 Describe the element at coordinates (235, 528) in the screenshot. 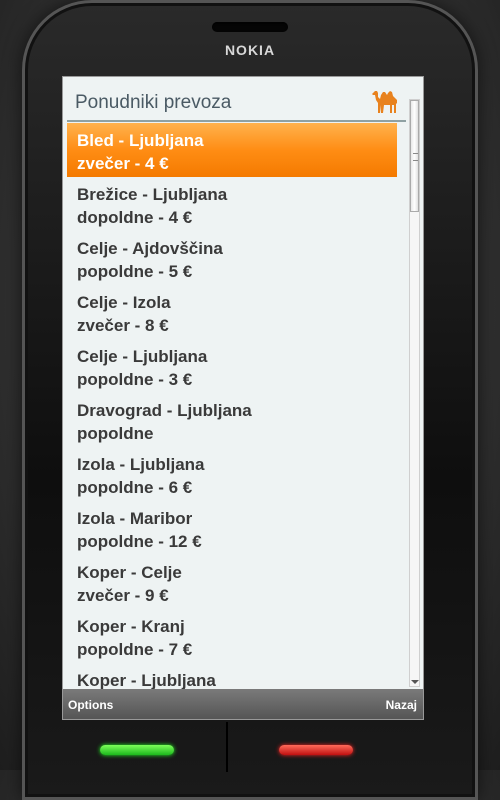

I see `list-item: Izola - Maribor popoldne - 12 €` at that location.